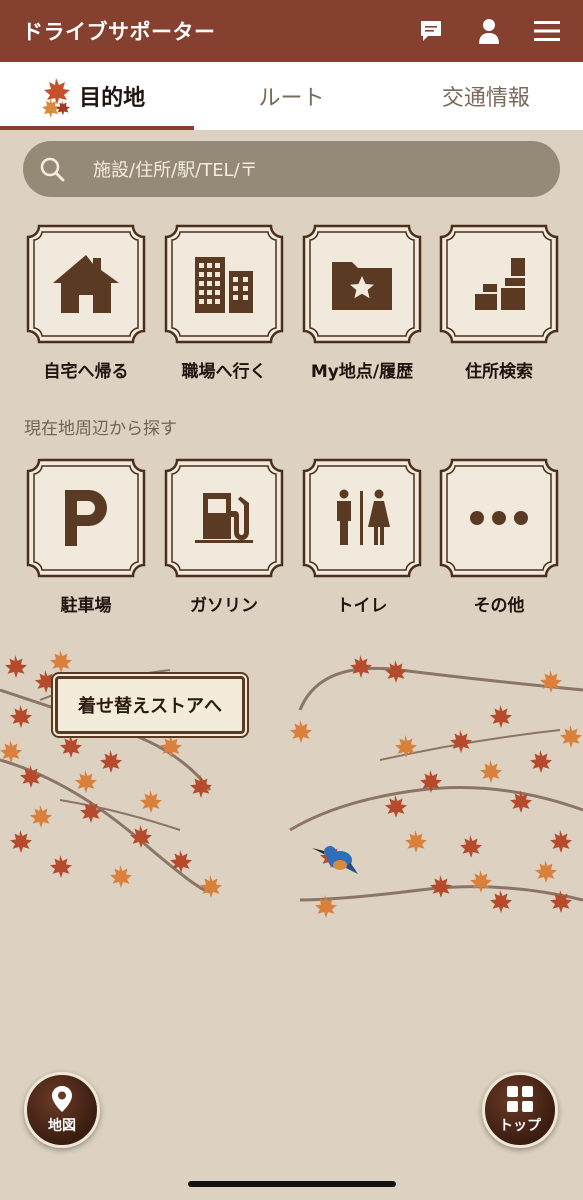 The width and height of the screenshot is (583, 1200). I want to click on search-bar: 施設/住所/駅/TEL/〒, so click(291, 169).